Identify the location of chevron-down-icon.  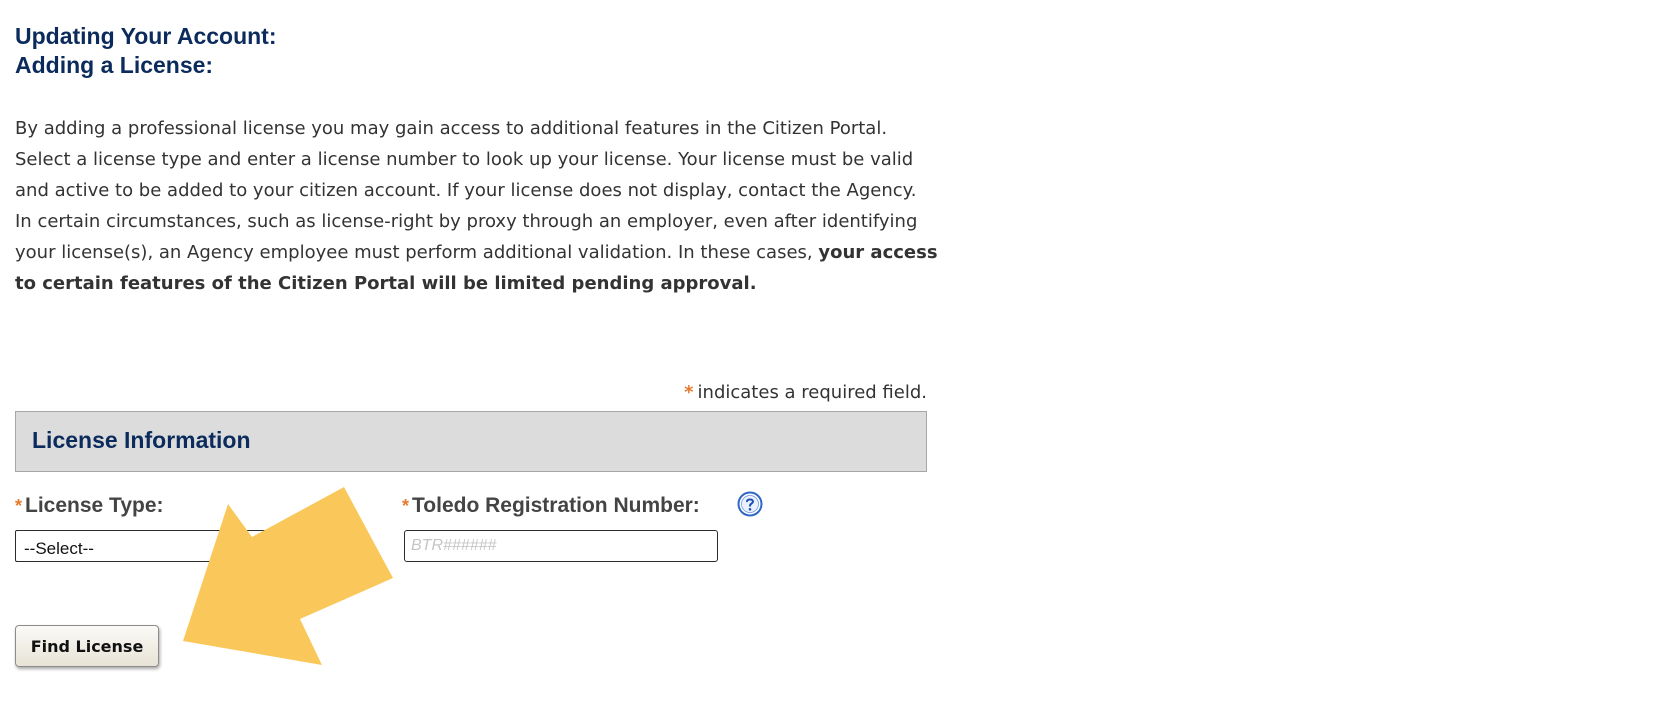
(355, 545).